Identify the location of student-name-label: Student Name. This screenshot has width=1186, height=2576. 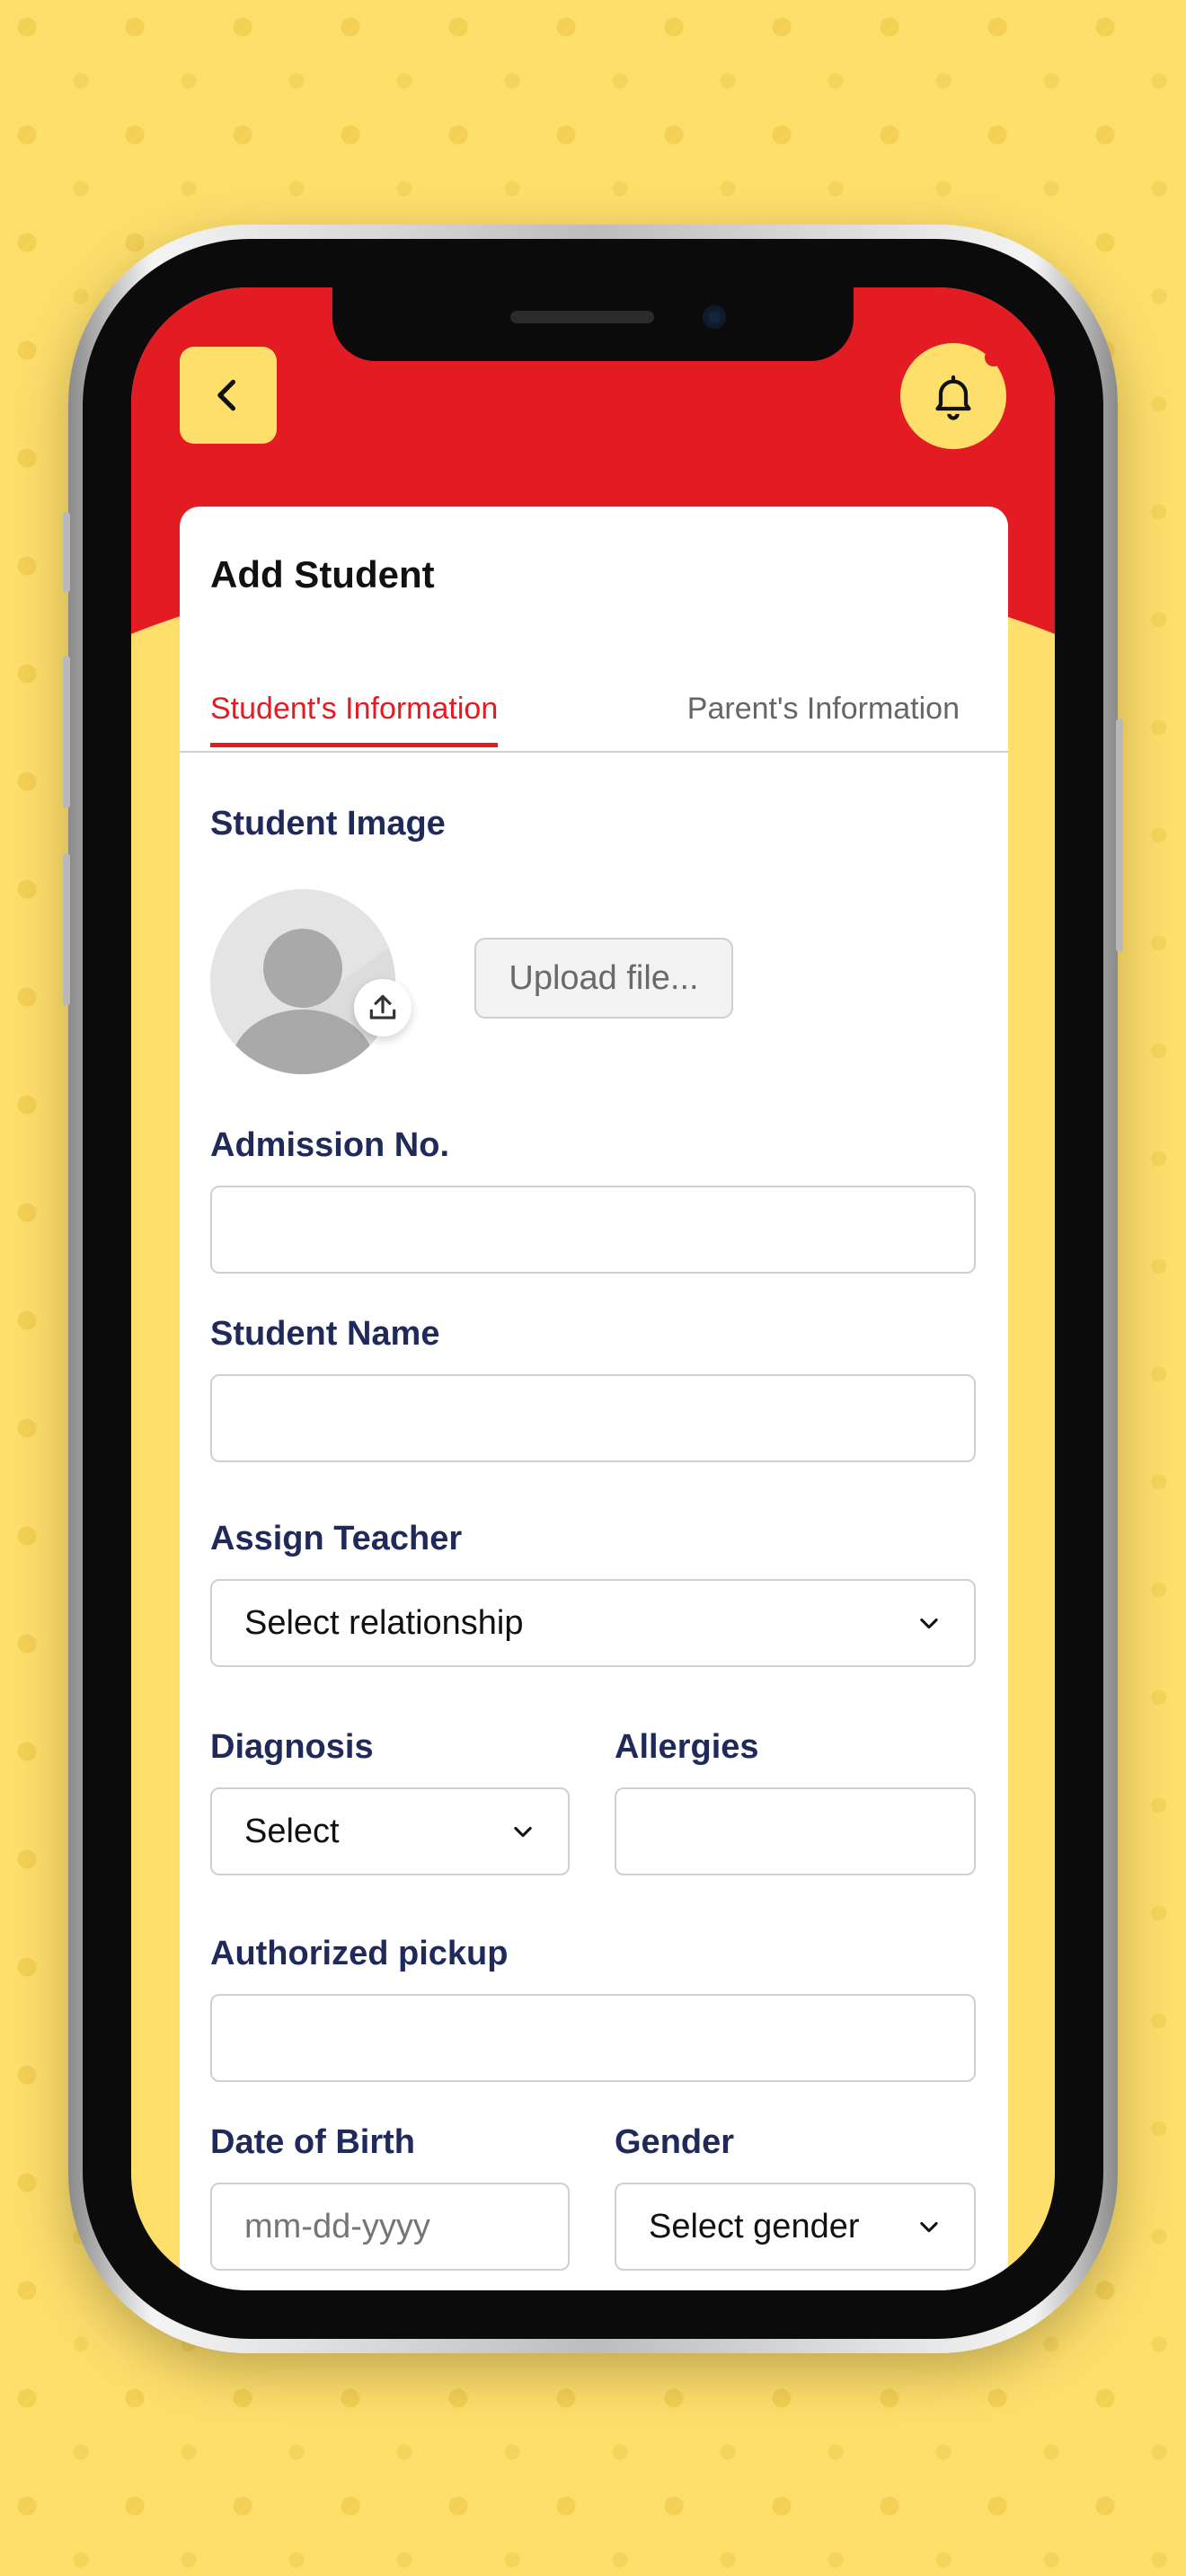
(325, 1334).